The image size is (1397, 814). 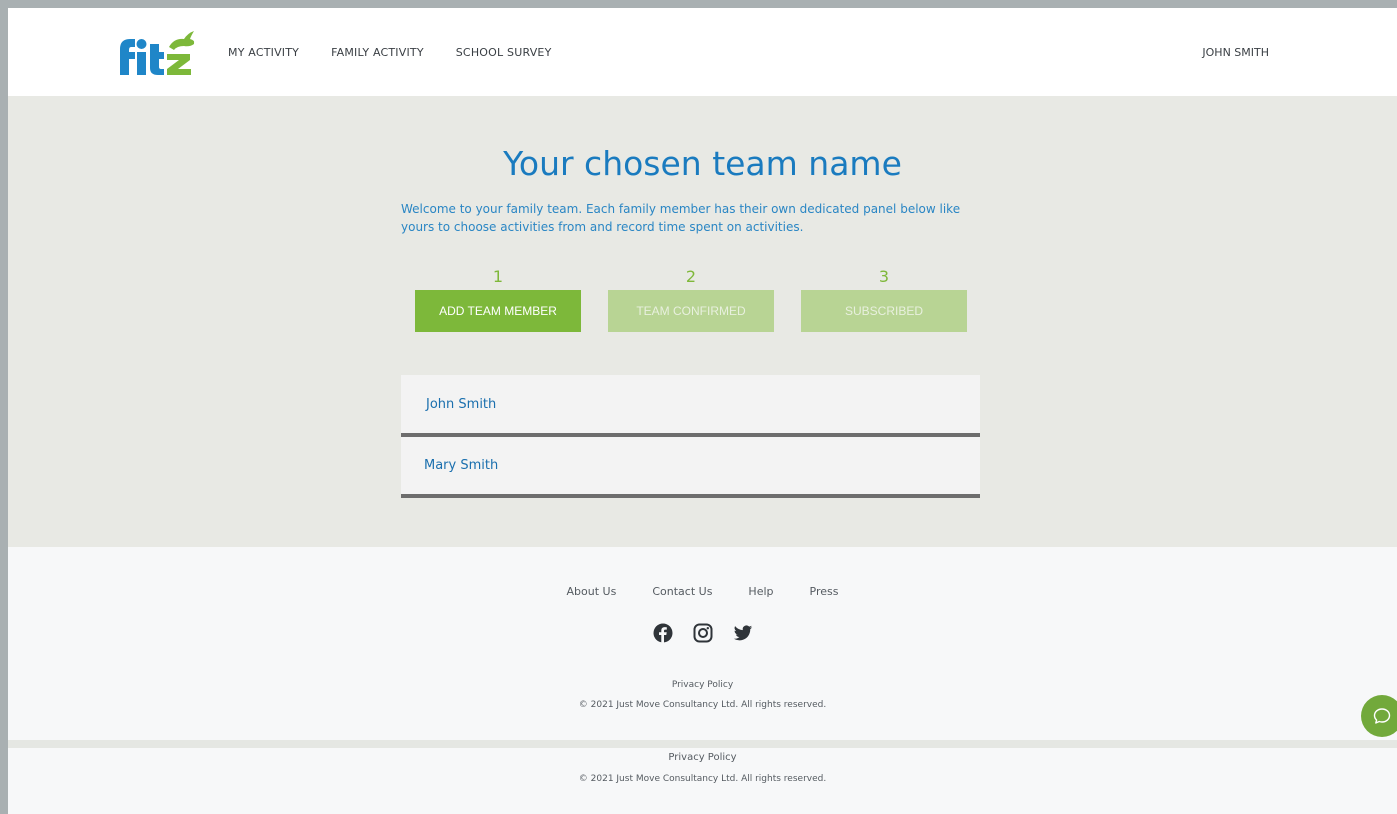 What do you see at coordinates (702, 163) in the screenshot?
I see `page-title: Your chosen team name` at bounding box center [702, 163].